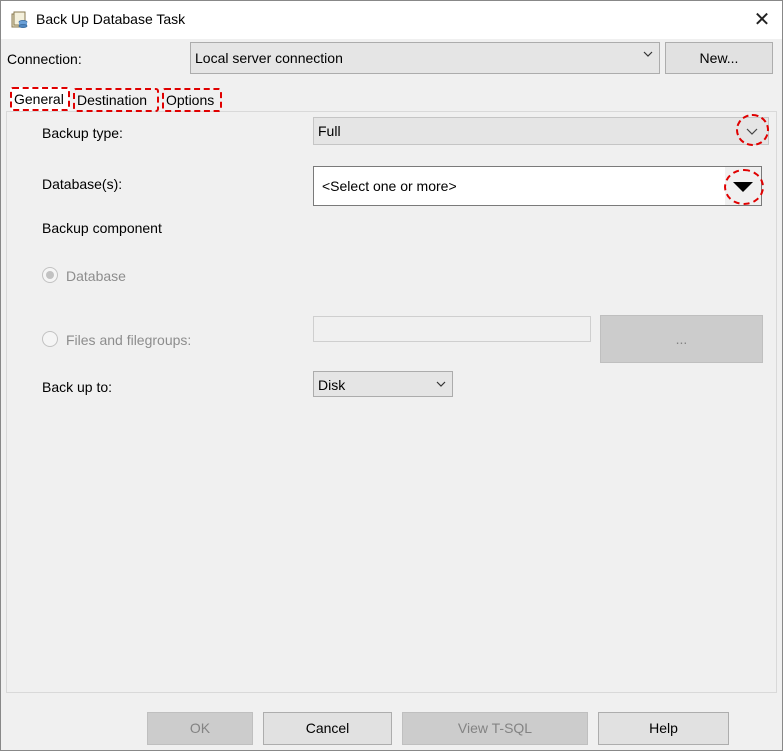 The width and height of the screenshot is (783, 751). I want to click on backup-type-label: Backup type:, so click(82, 133).